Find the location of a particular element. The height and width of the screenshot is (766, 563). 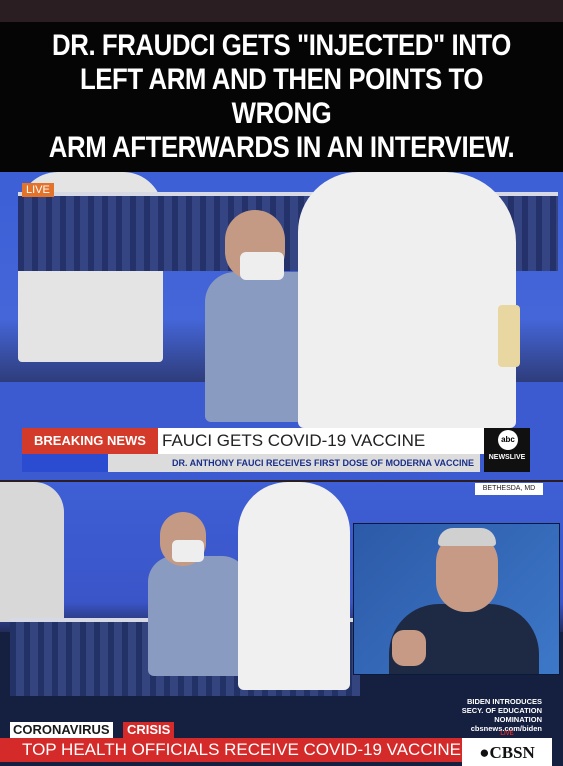

abc-news-live-logo: abc NEWSLIVE is located at coordinates (507, 450).